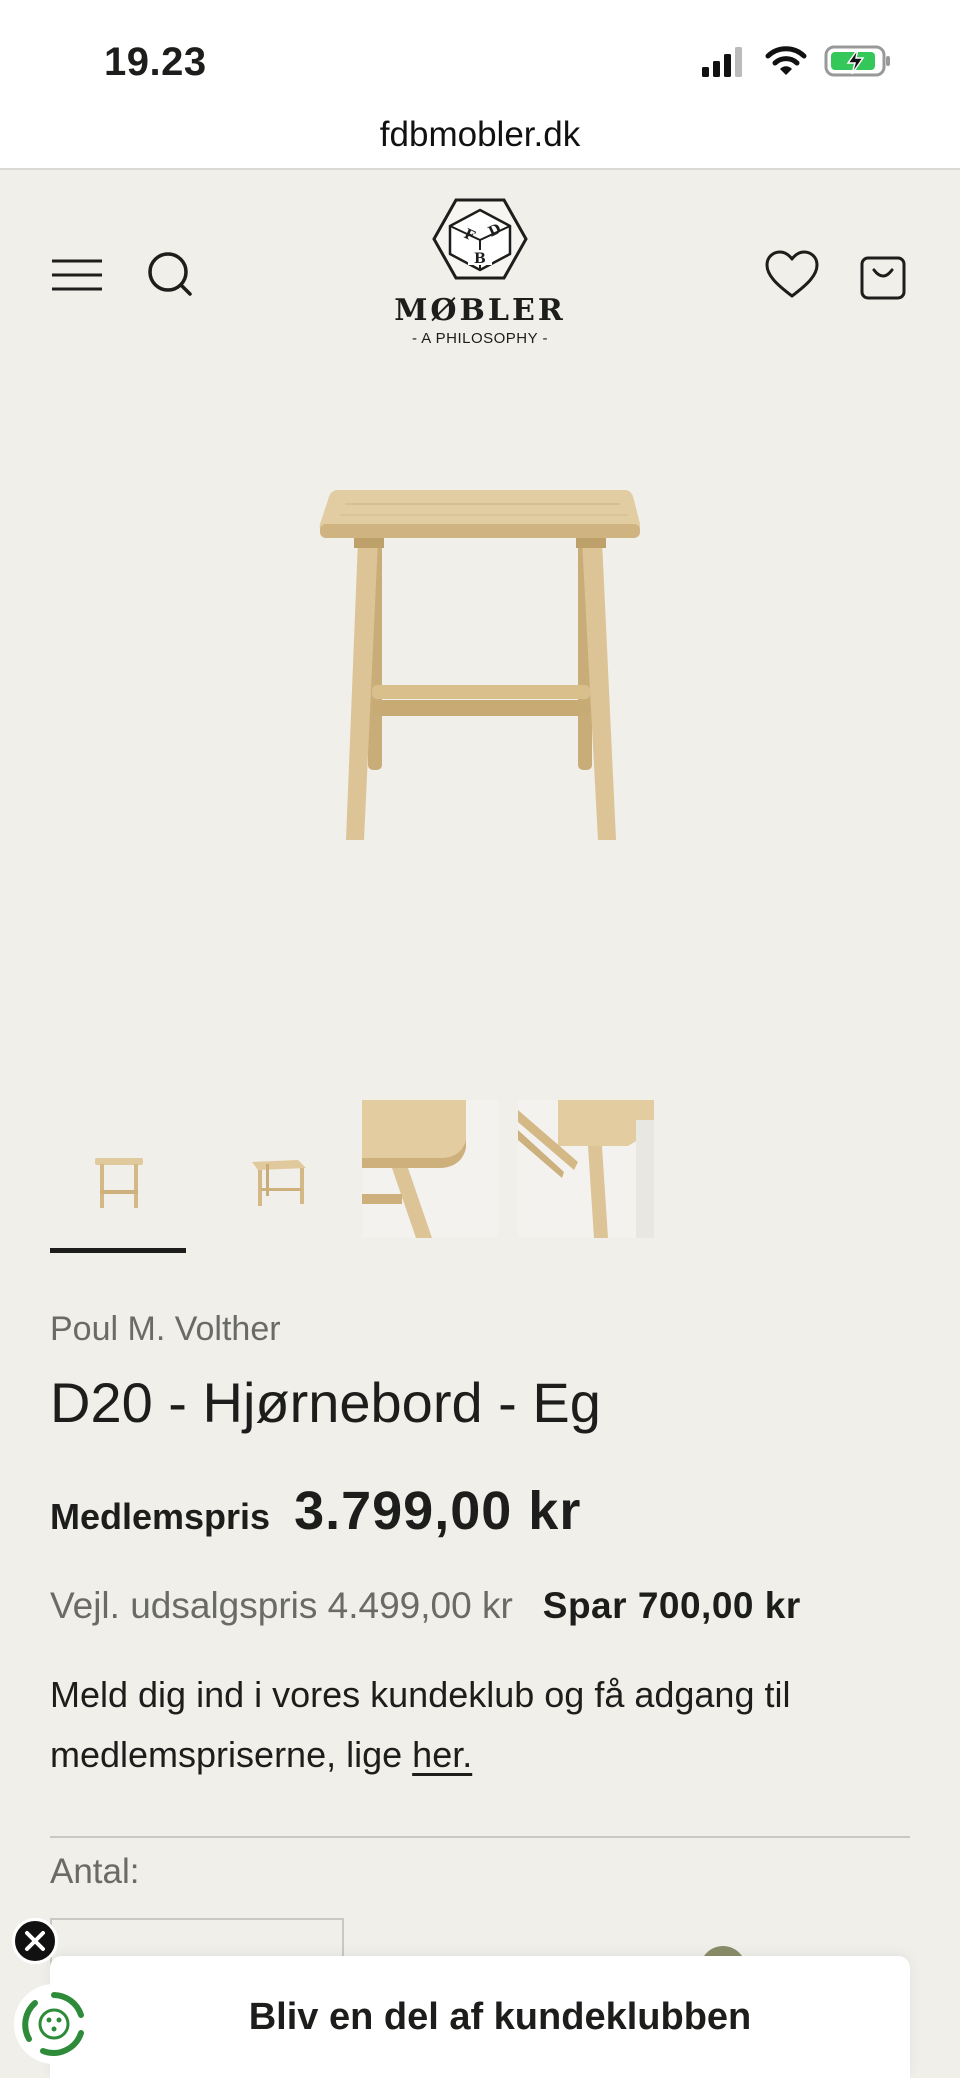 Image resolution: width=960 pixels, height=2078 pixels. I want to click on logo-tagline: - A PHILOSOPHY -, so click(480, 338).